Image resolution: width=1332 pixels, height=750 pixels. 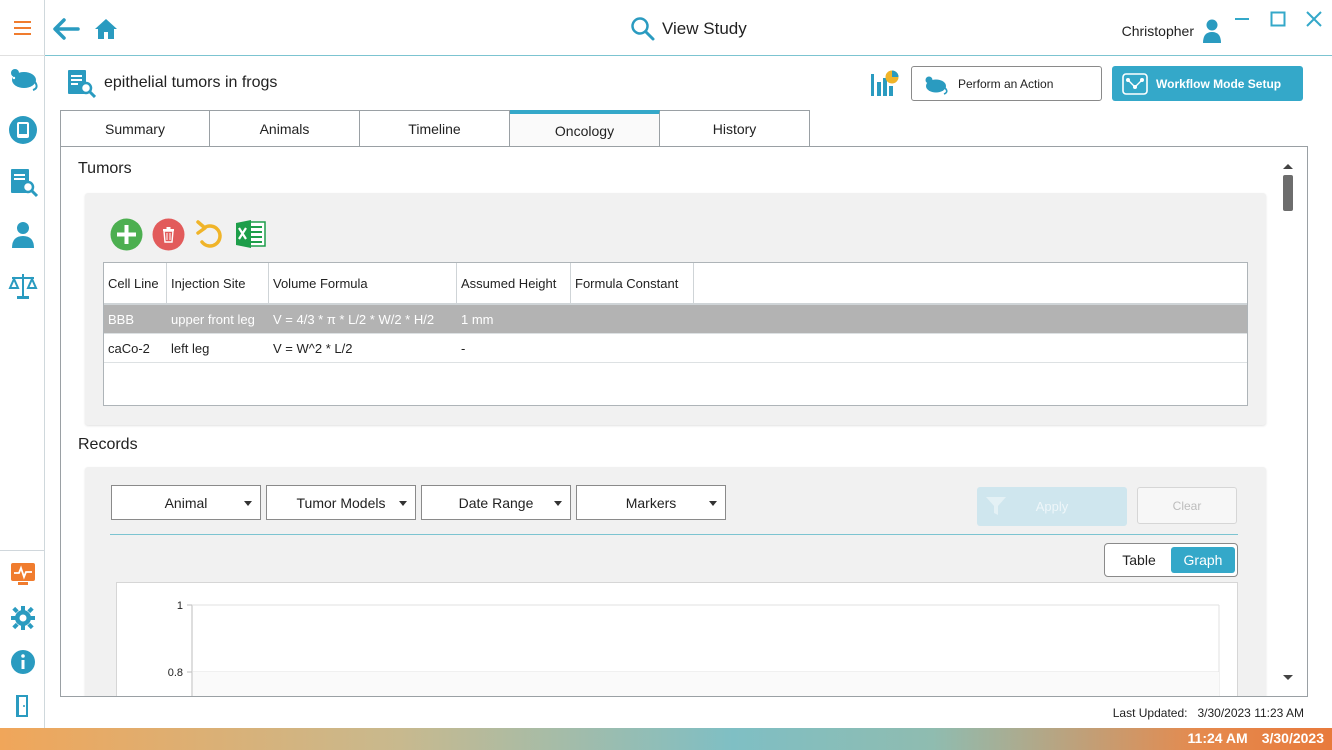 What do you see at coordinates (1157, 31) in the screenshot?
I see `user-name: Christopher` at bounding box center [1157, 31].